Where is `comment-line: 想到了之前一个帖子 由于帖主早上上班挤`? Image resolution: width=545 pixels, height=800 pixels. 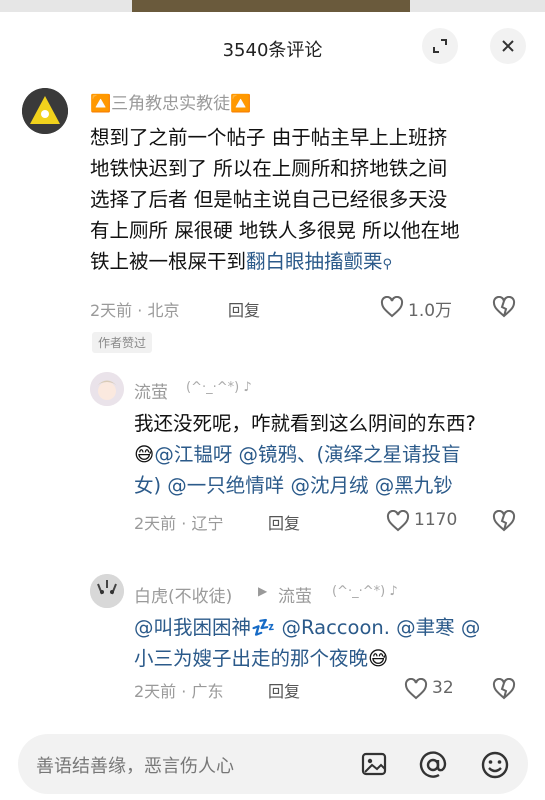
comment-line: 想到了之前一个帖子 由于帖主早上上班挤 is located at coordinates (269, 137).